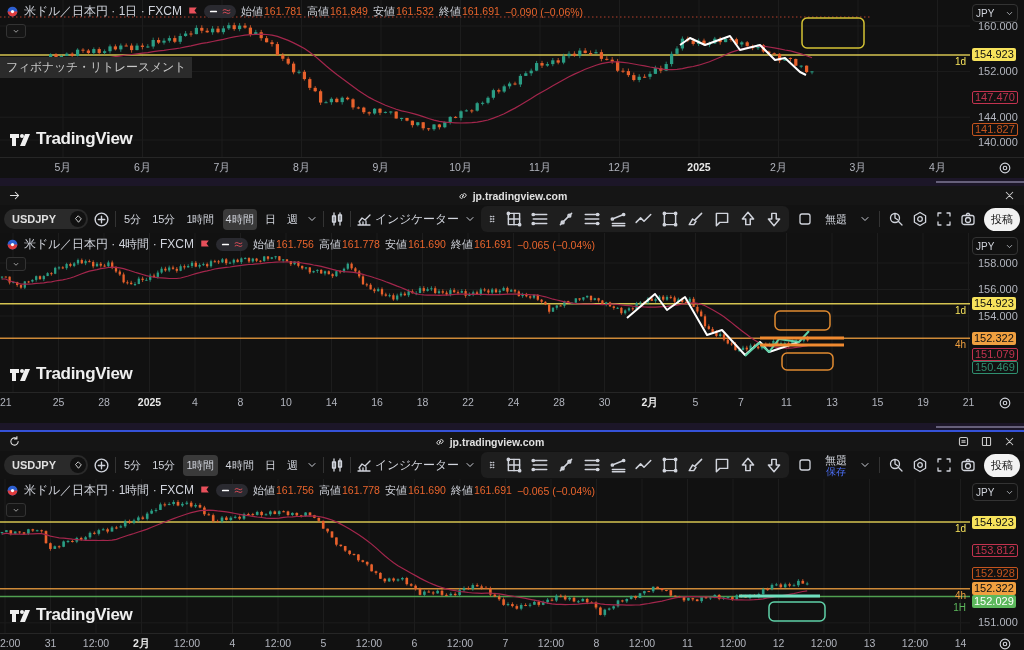 The image size is (1024, 650). What do you see at coordinates (778, 643) in the screenshot?
I see `time-label: 12` at bounding box center [778, 643].